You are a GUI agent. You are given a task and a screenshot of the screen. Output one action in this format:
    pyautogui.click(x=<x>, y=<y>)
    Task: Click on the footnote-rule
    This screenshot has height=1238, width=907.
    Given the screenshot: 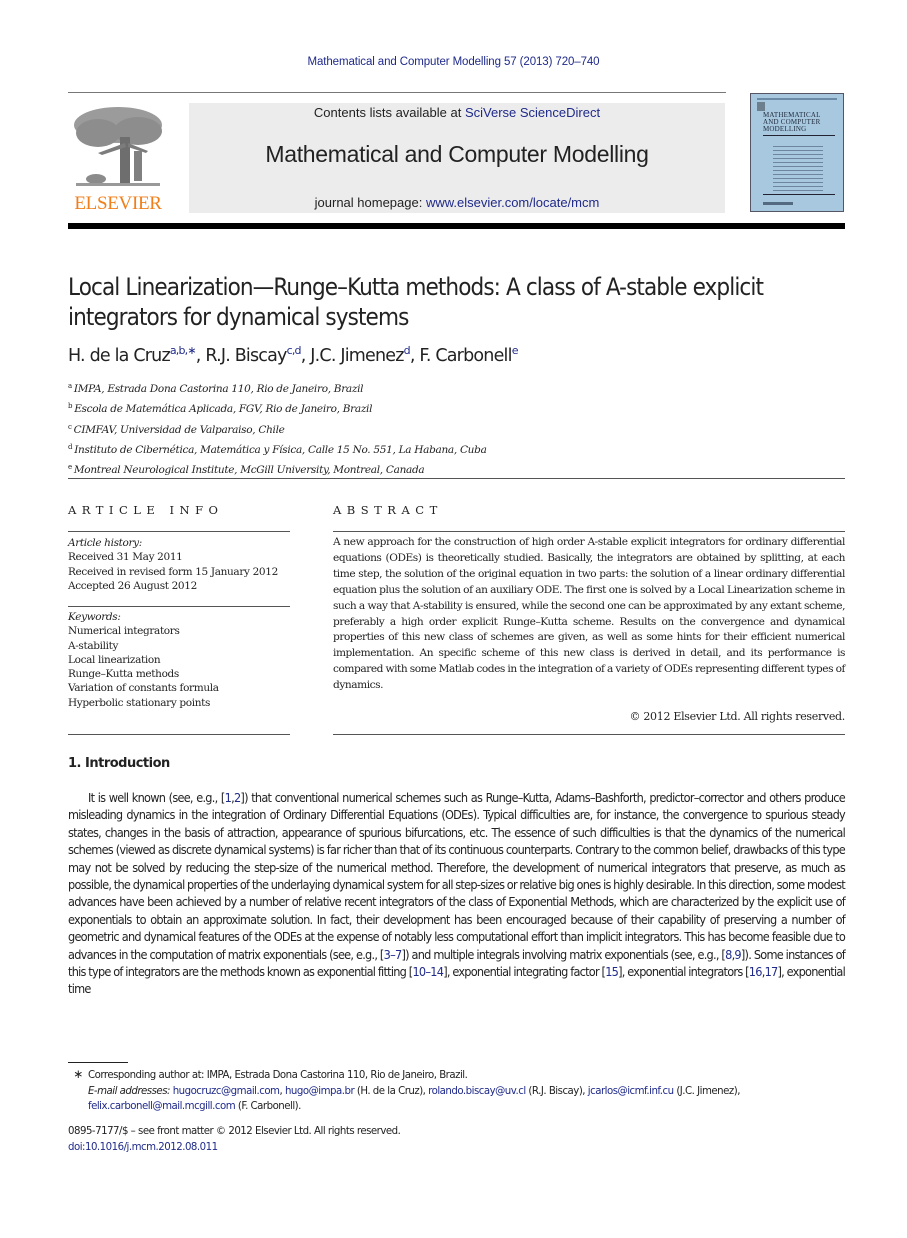 What is the action you would take?
    pyautogui.click(x=98, y=1062)
    